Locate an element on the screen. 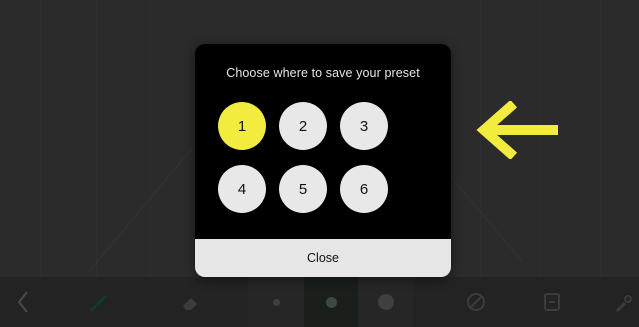 Image resolution: width=639 pixels, height=327 pixels. preset-slot-3: 3 is located at coordinates (364, 126).